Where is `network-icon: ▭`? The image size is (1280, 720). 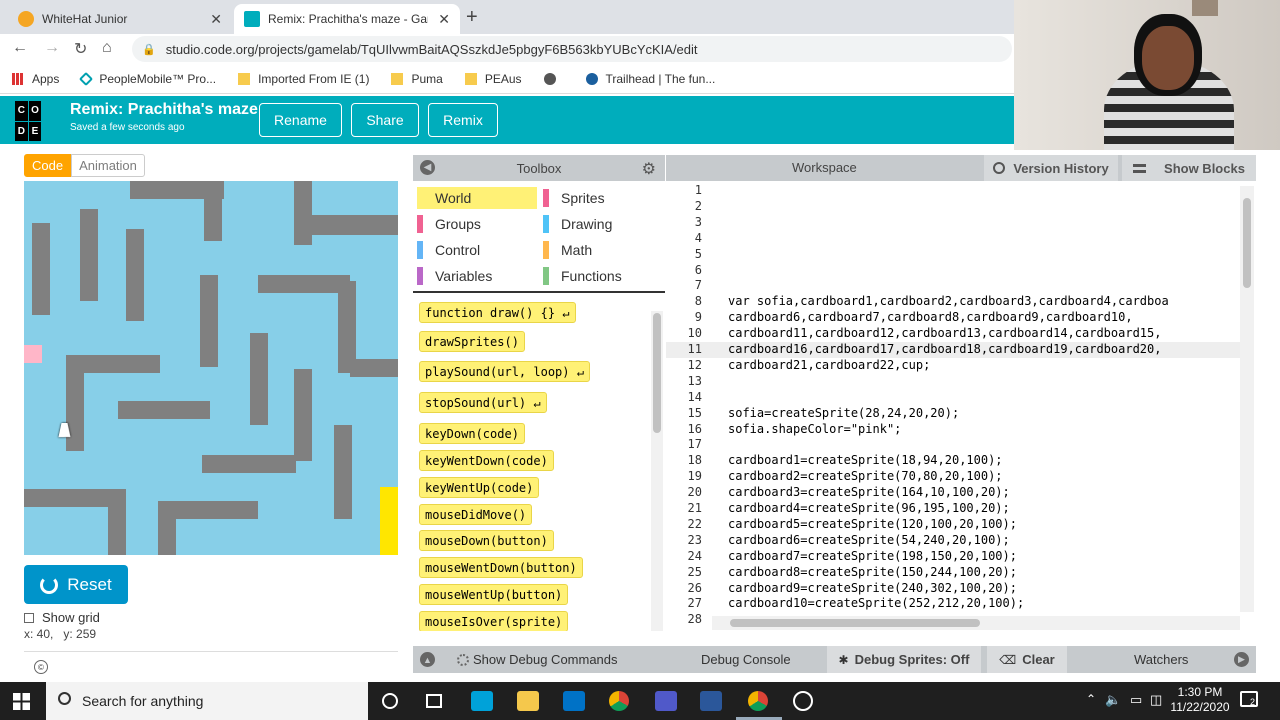 network-icon: ▭ is located at coordinates (1136, 700).